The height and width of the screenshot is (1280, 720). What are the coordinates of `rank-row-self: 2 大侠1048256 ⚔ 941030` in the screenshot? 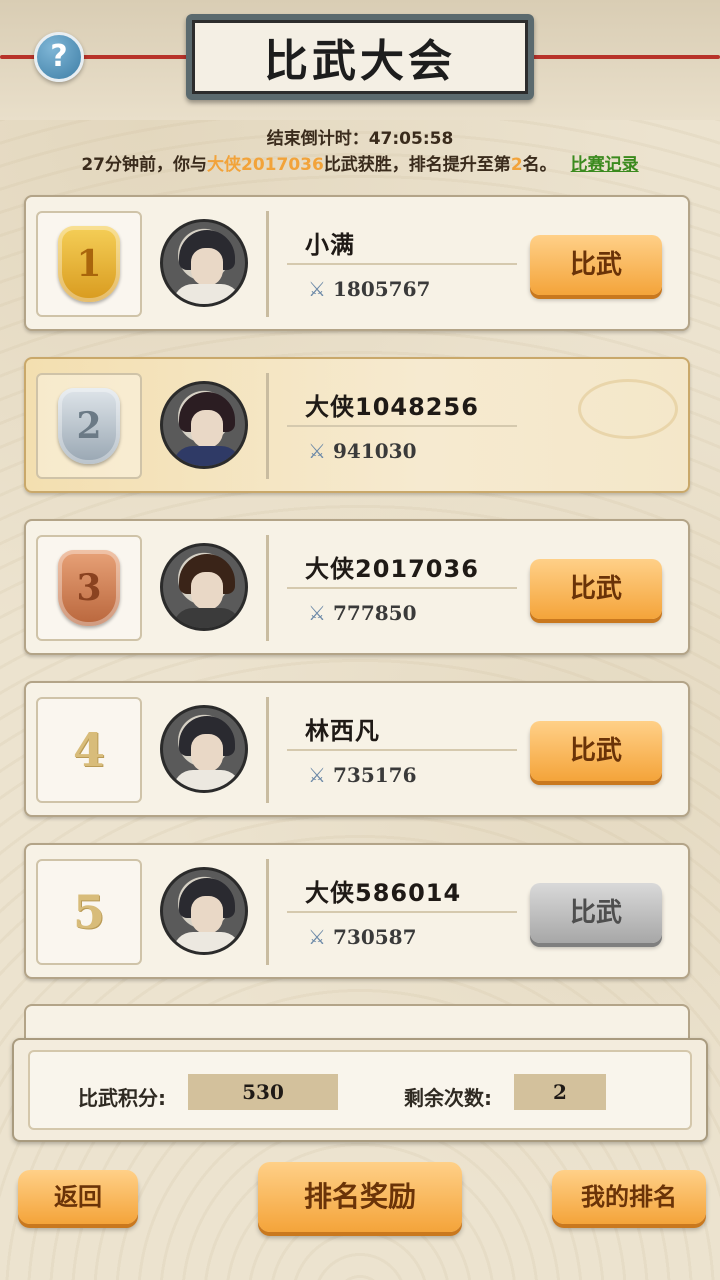 It's located at (357, 425).